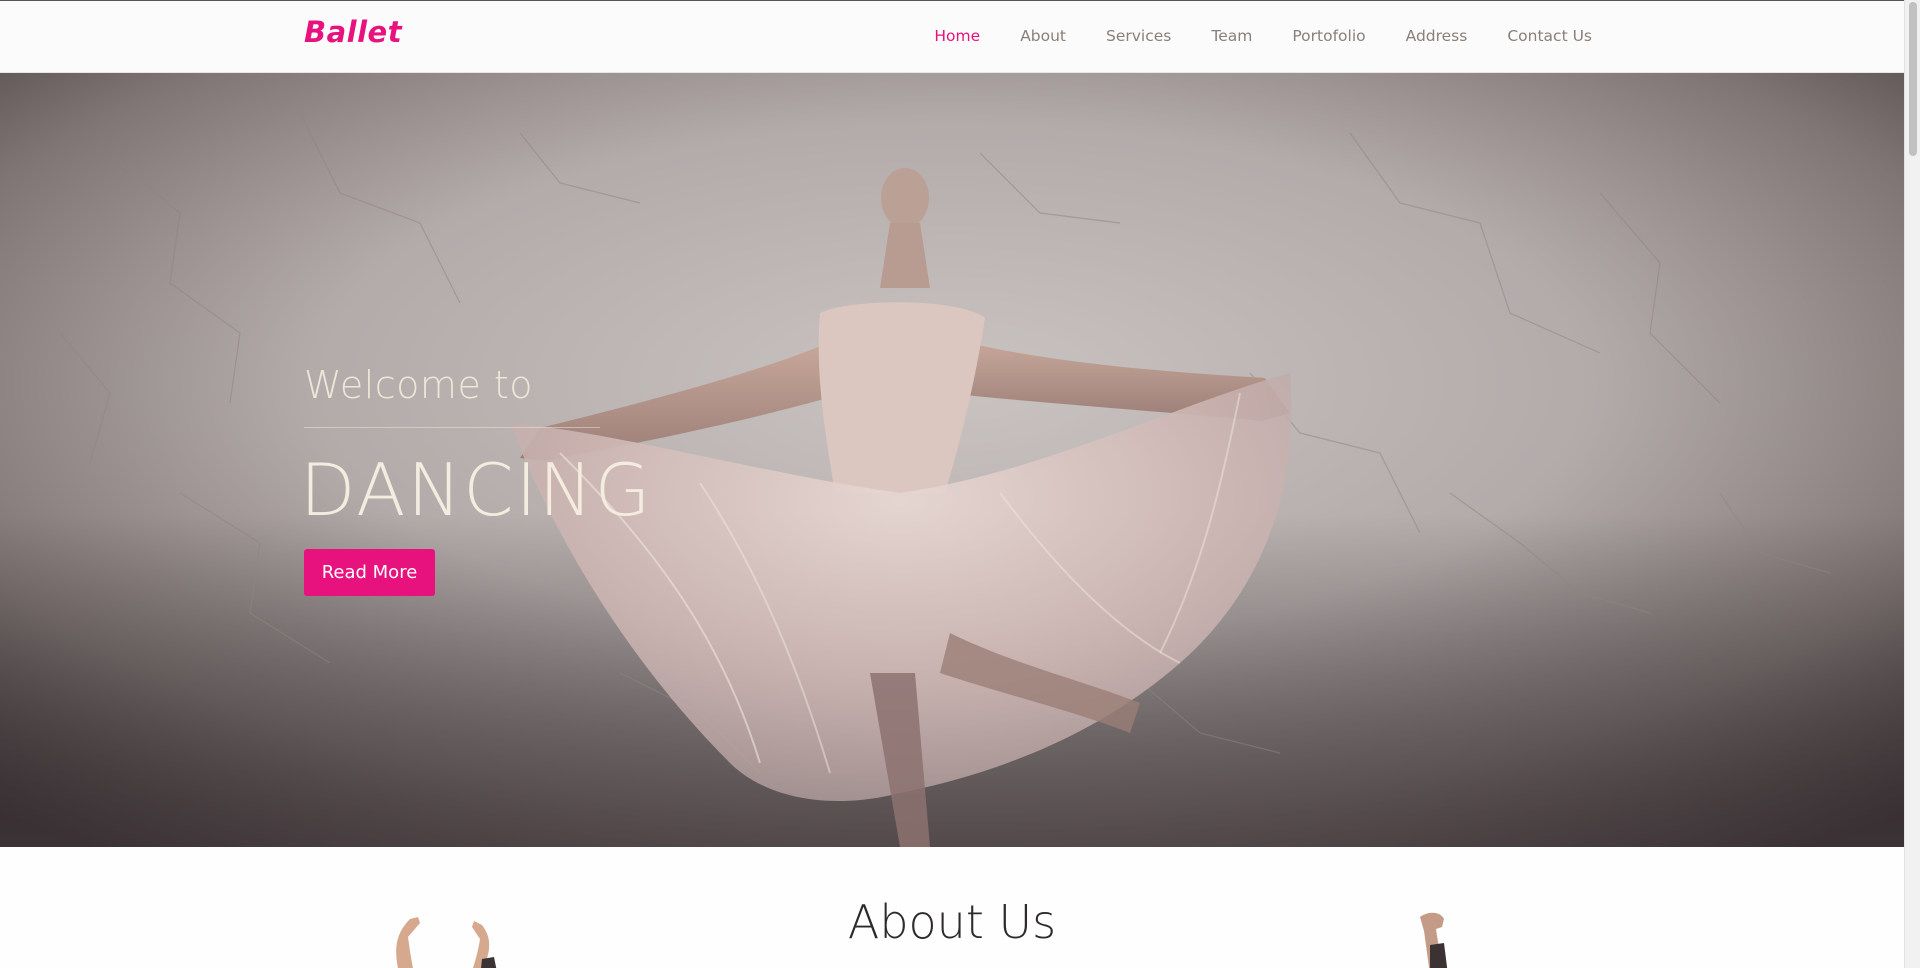 This screenshot has height=968, width=1920. I want to click on about-section: About Us, so click(952, 907).